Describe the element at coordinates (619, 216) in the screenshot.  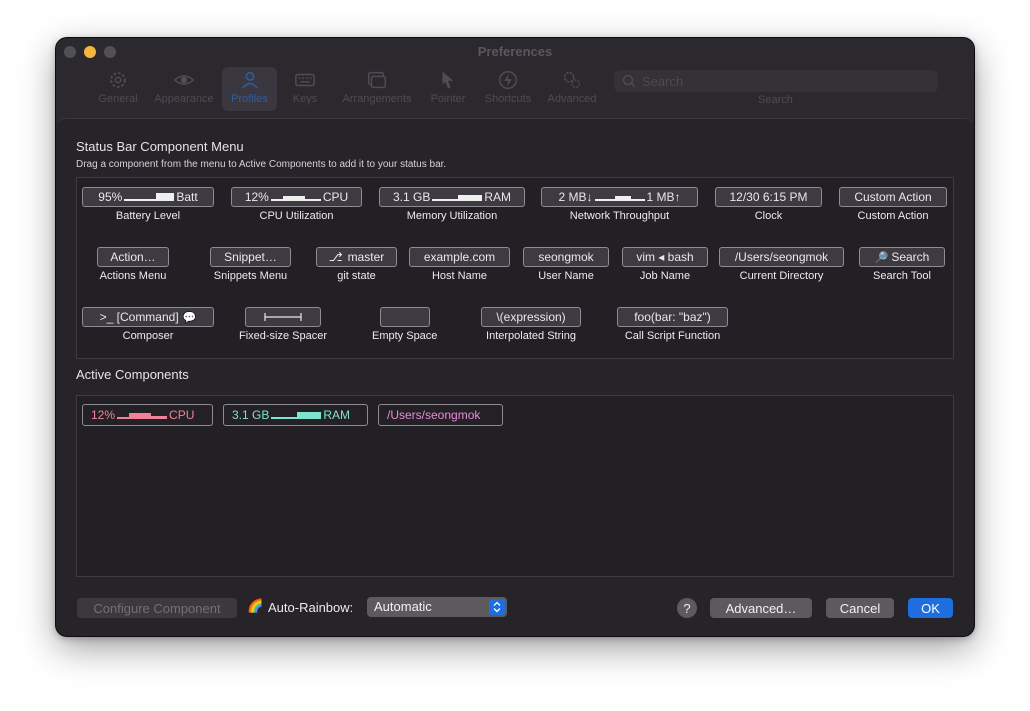
I see `component-label: Network Throughput` at that location.